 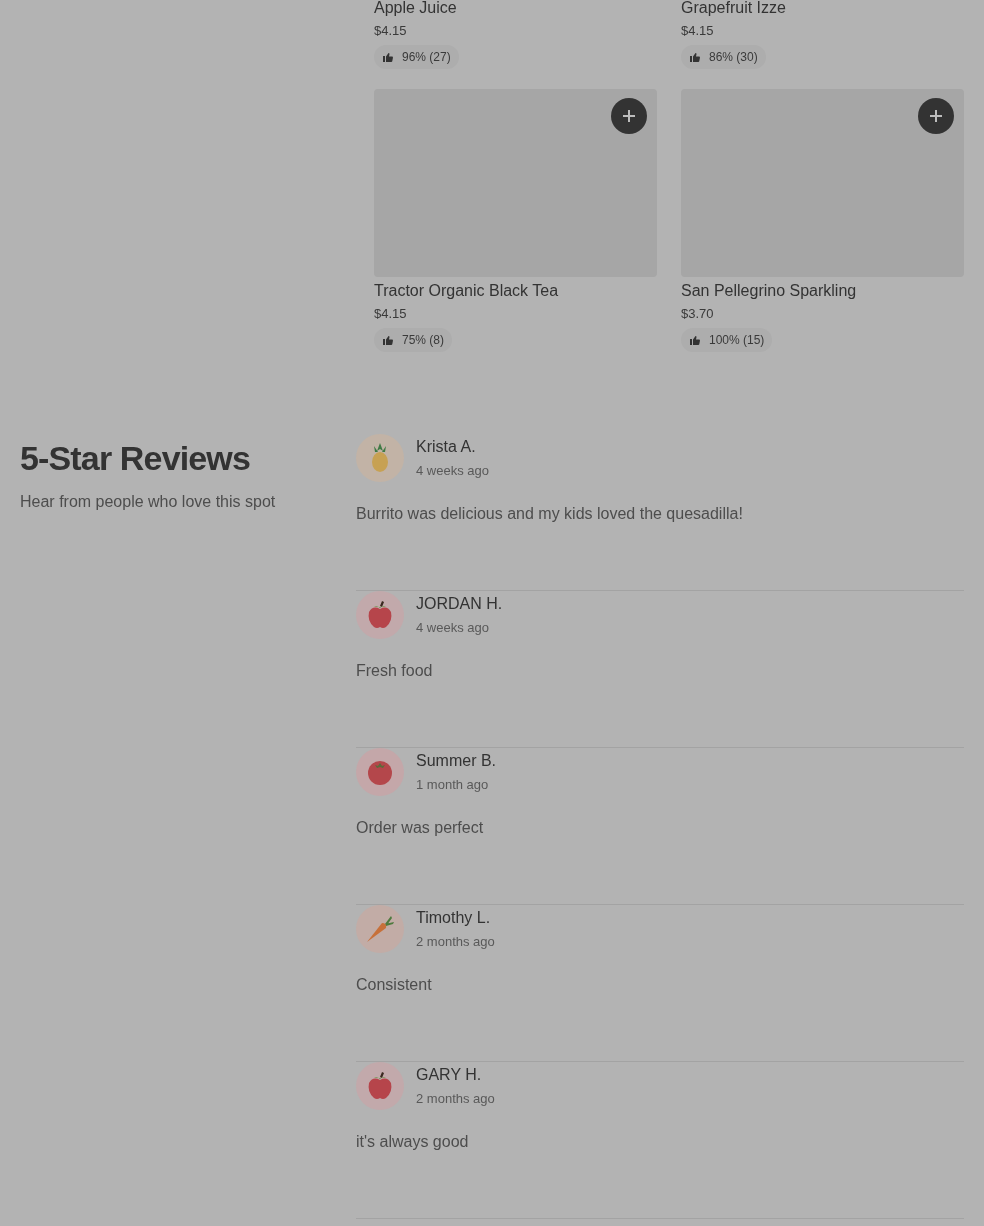 What do you see at coordinates (394, 985) in the screenshot?
I see `review-text: Consistent` at bounding box center [394, 985].